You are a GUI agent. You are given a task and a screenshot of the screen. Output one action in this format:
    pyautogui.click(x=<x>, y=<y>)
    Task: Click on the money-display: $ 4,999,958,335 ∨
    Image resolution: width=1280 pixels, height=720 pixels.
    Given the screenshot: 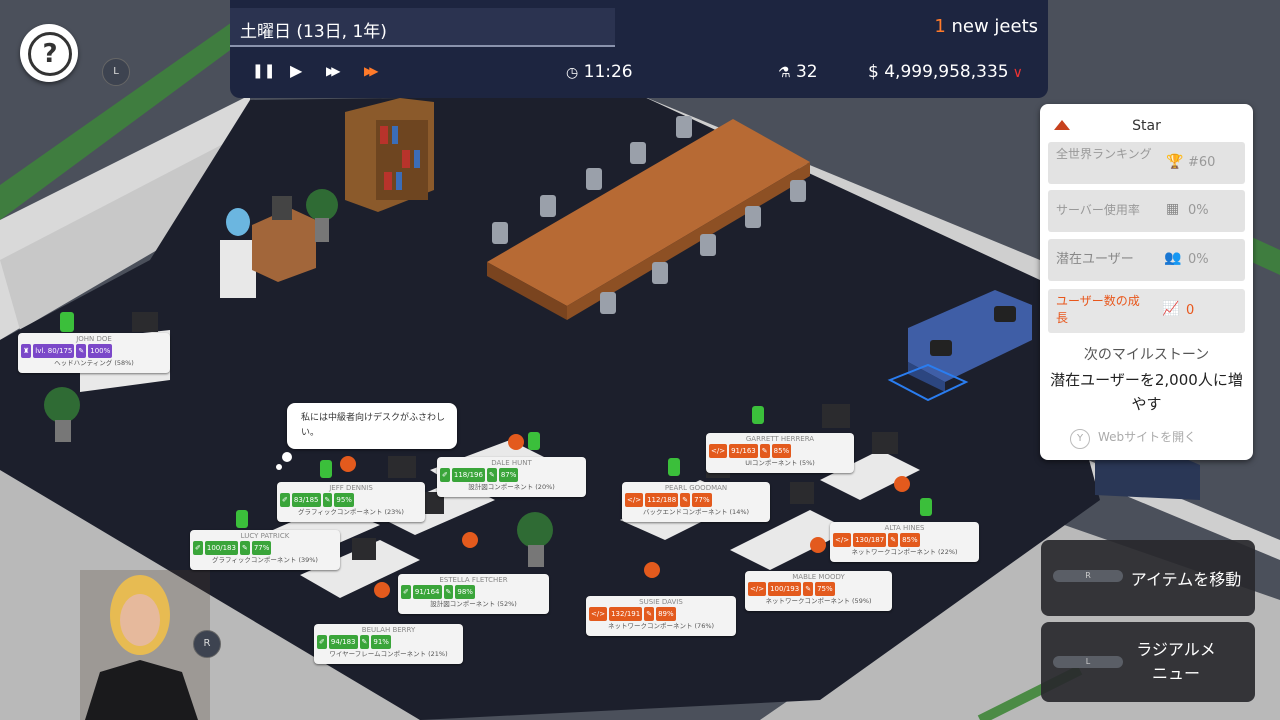 What is the action you would take?
    pyautogui.click(x=945, y=72)
    